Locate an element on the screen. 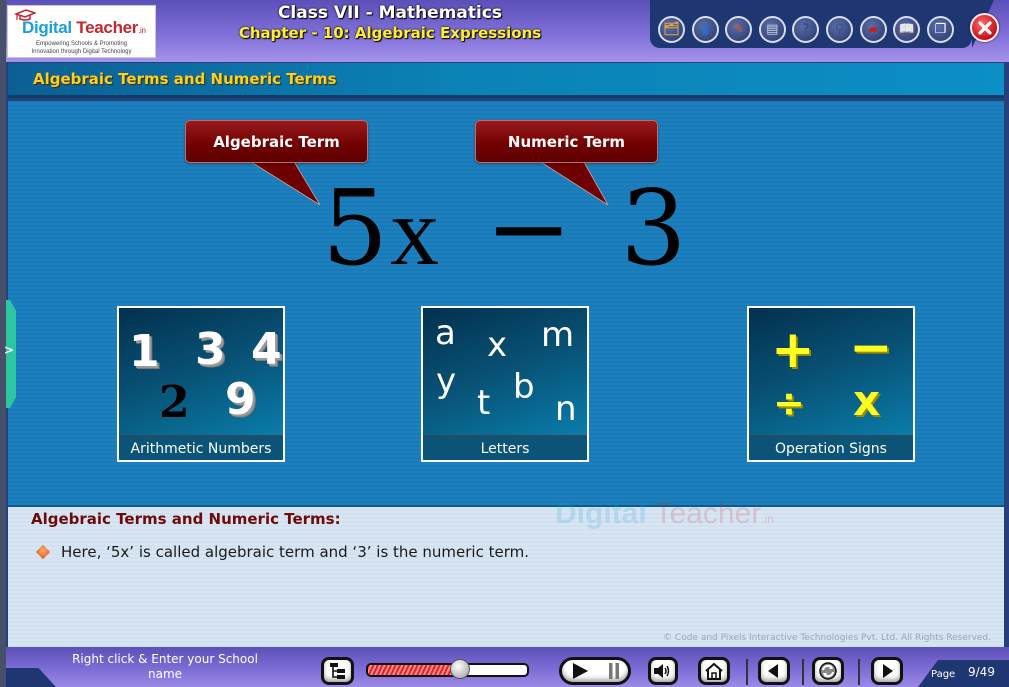  replay-button is located at coordinates (828, 671).